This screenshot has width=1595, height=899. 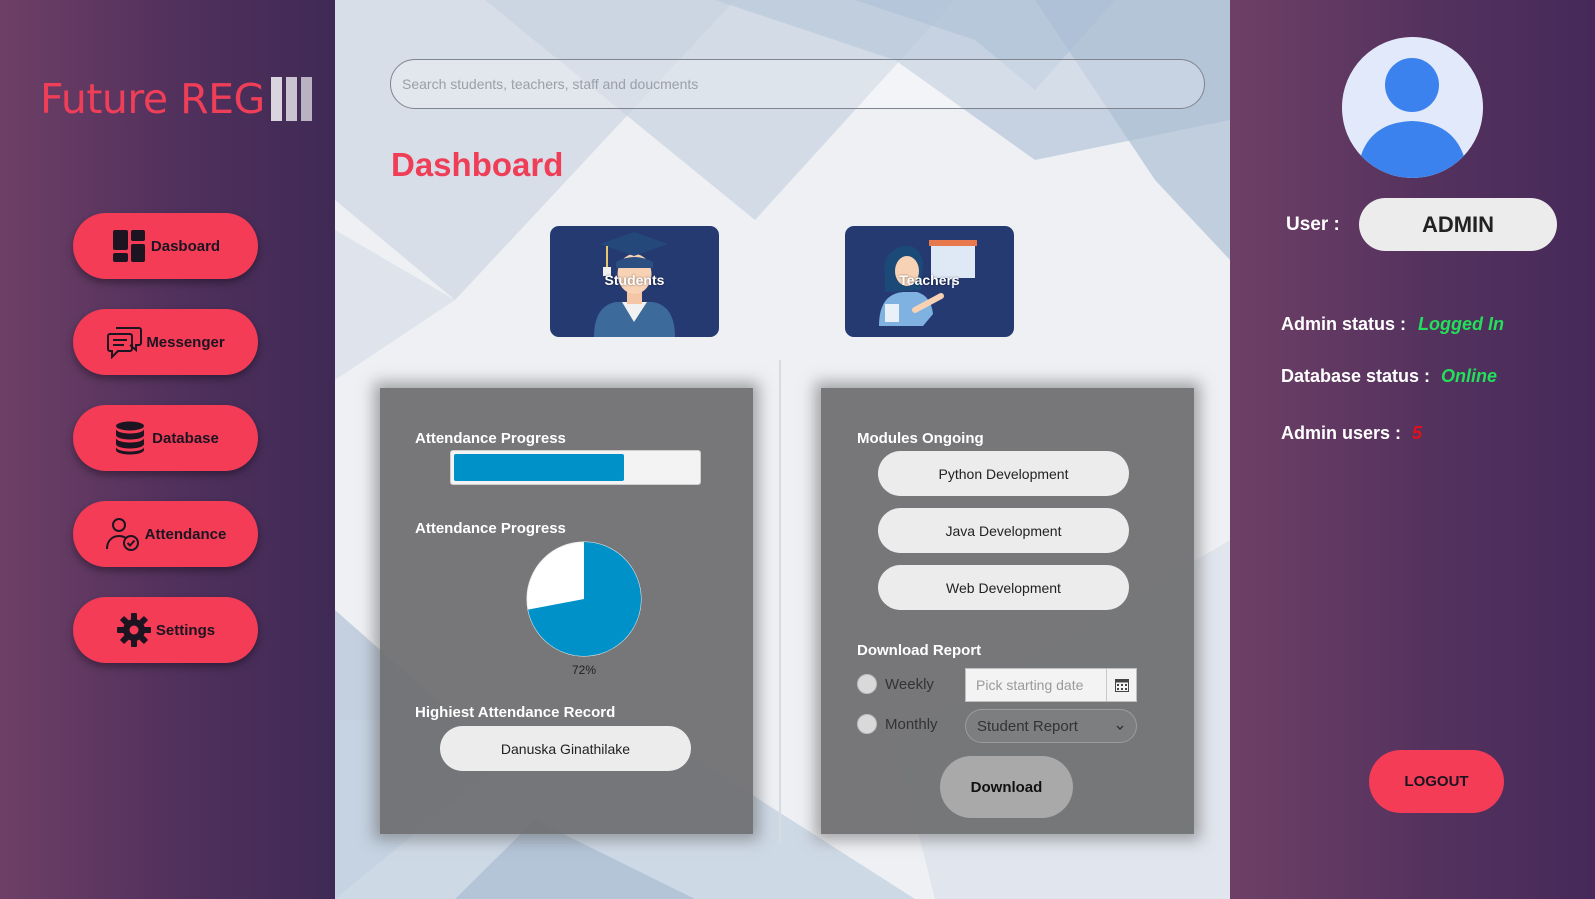 What do you see at coordinates (134, 630) in the screenshot?
I see `gear-icon` at bounding box center [134, 630].